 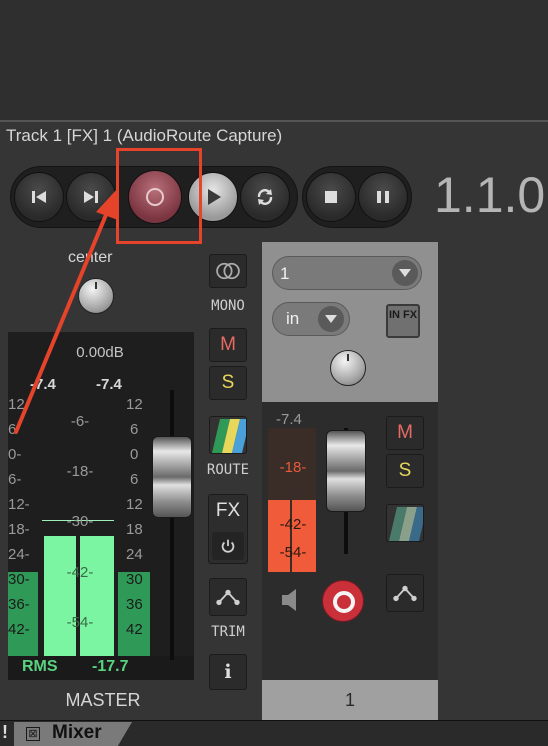 I want to click on mixer-tab-label: Mixer, so click(x=77, y=732).